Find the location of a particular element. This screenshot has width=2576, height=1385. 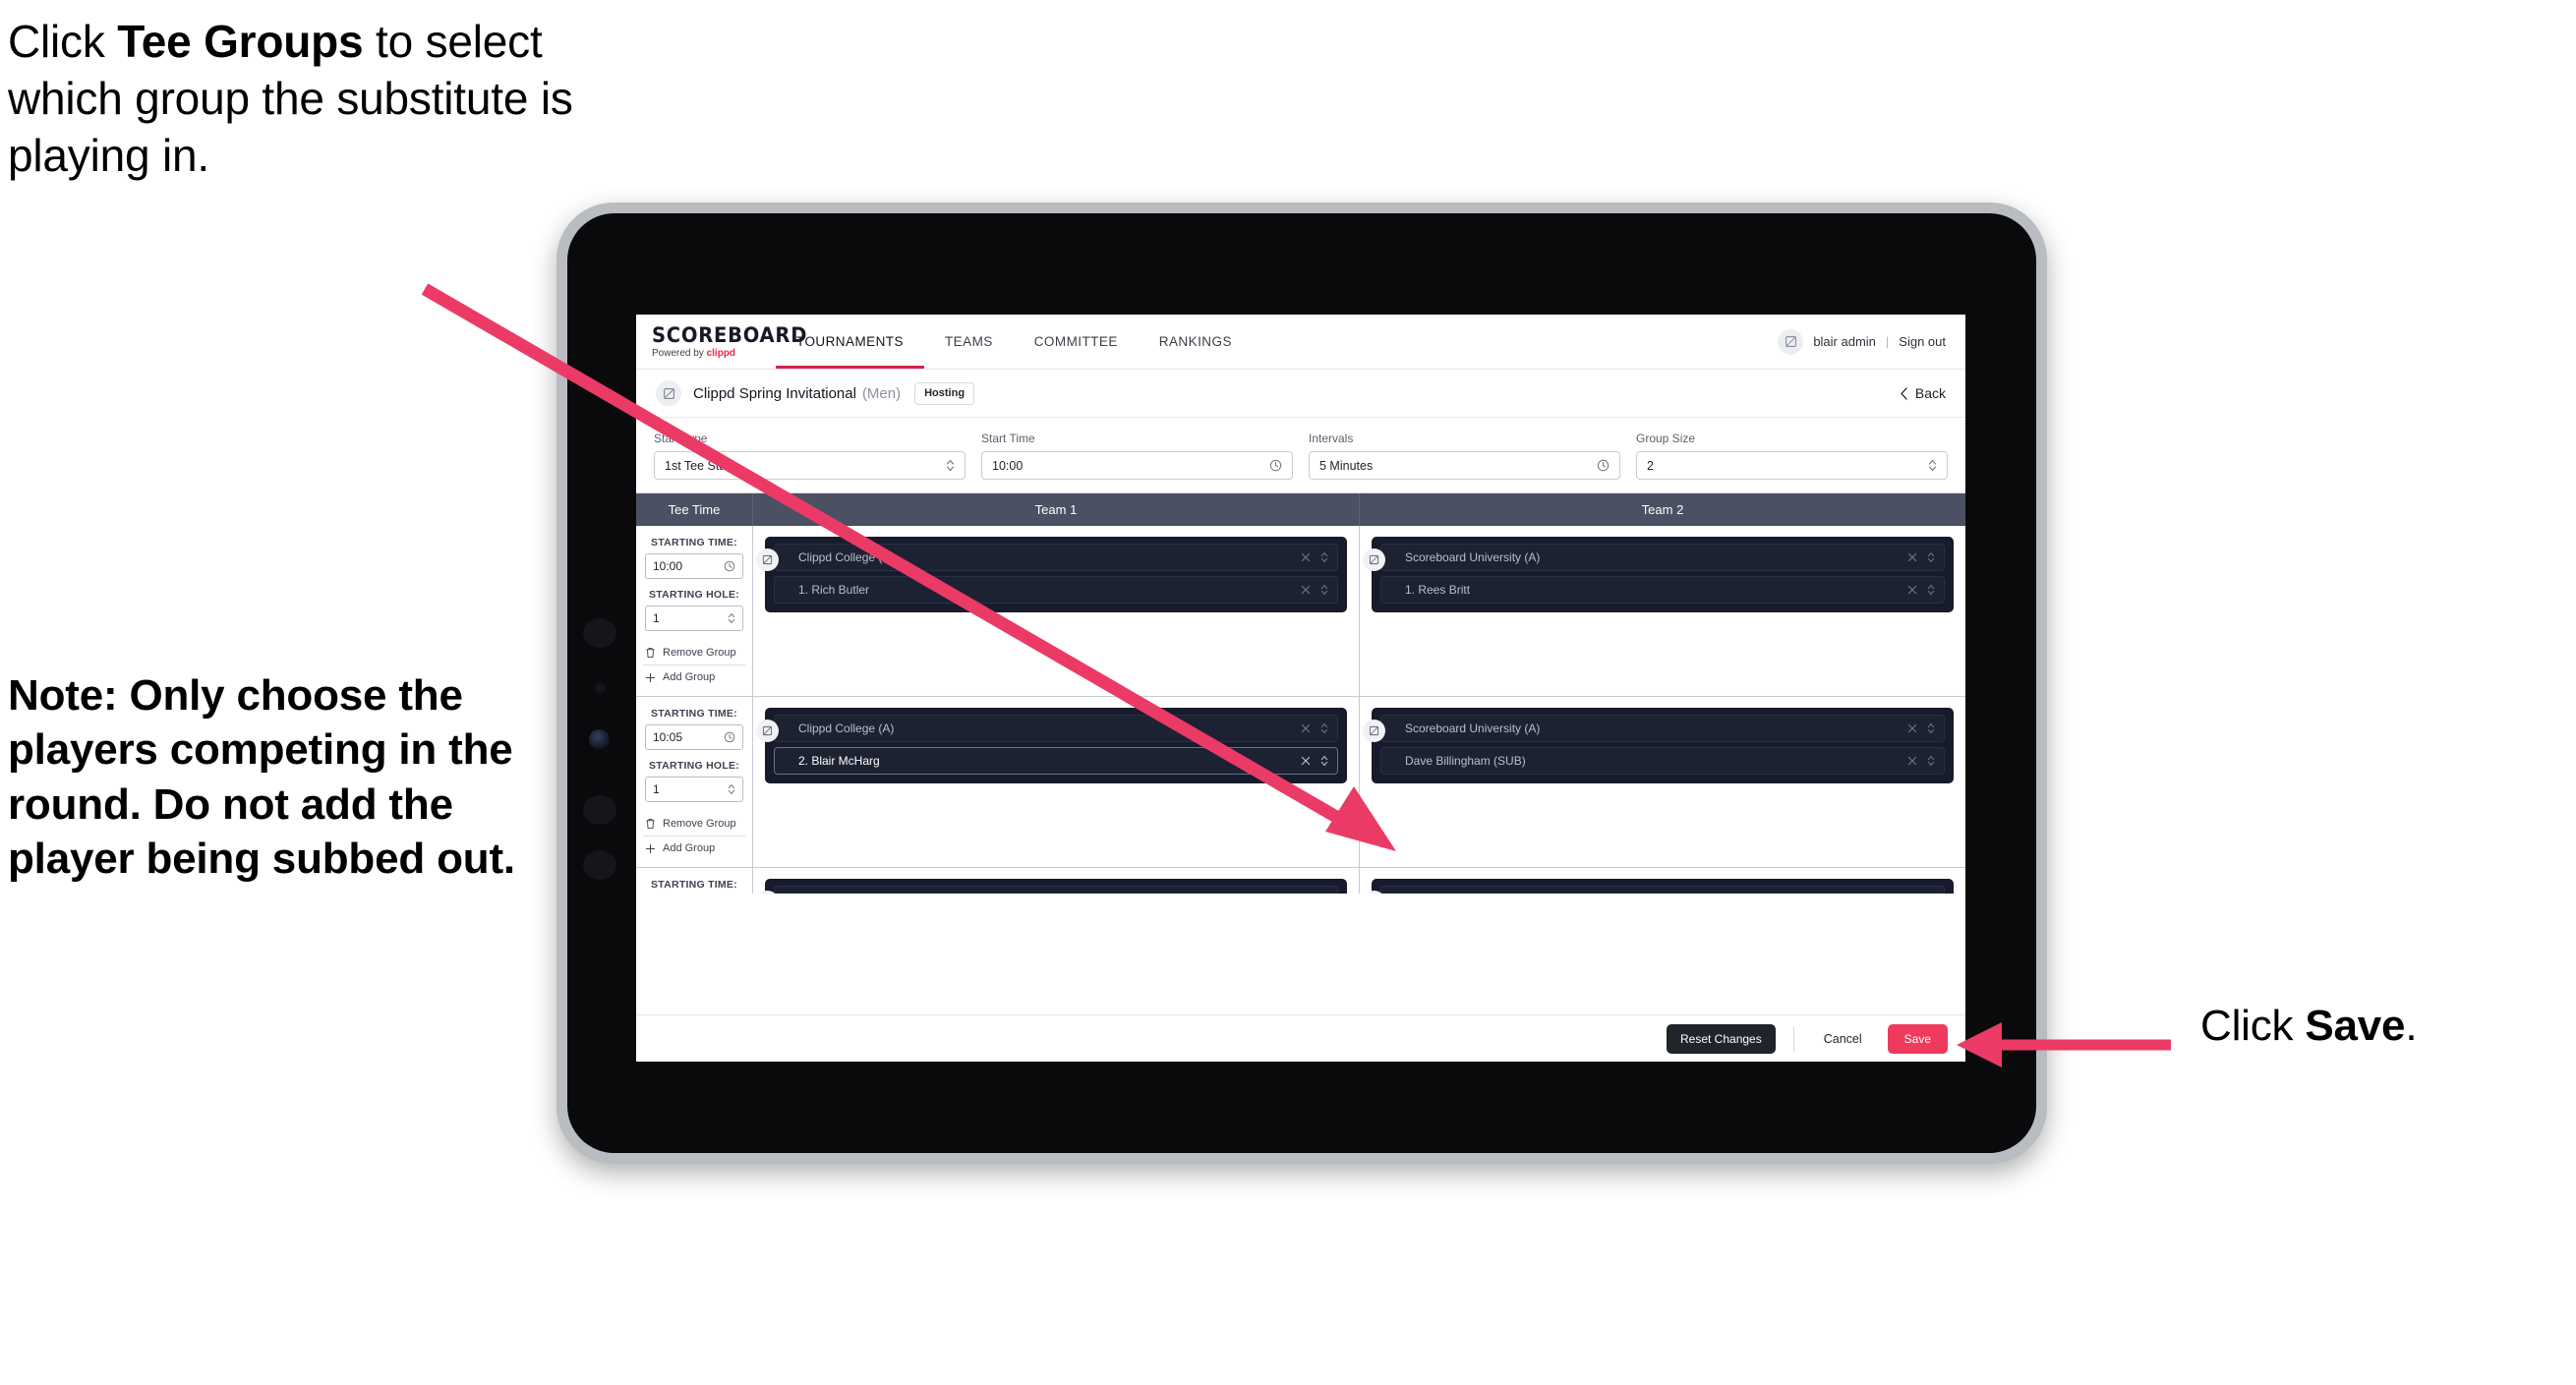

tab-tournaments: TOURNAMENTS is located at coordinates (850, 342).